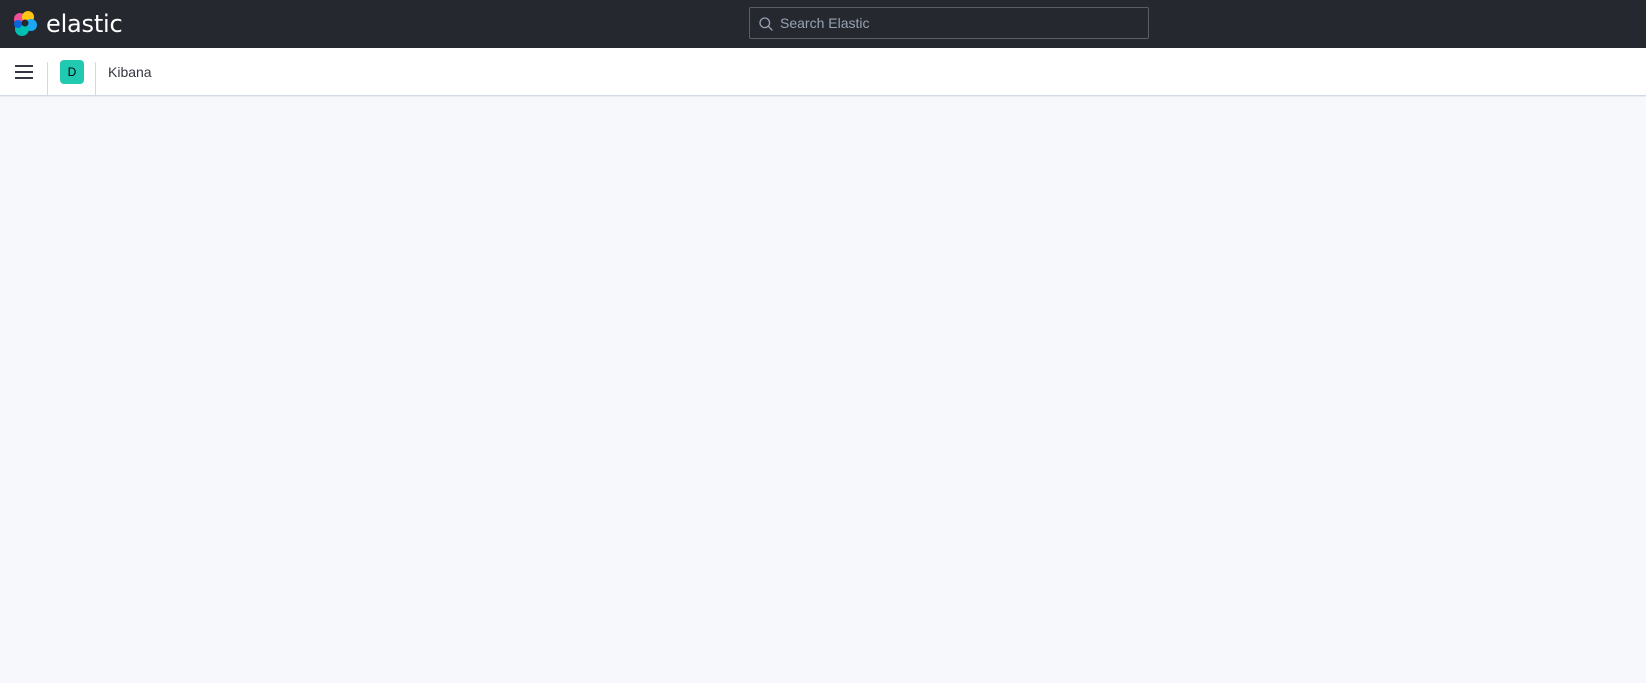 Image resolution: width=1646 pixels, height=683 pixels. Describe the element at coordinates (25, 23) in the screenshot. I see `elastic-logo-icon` at that location.